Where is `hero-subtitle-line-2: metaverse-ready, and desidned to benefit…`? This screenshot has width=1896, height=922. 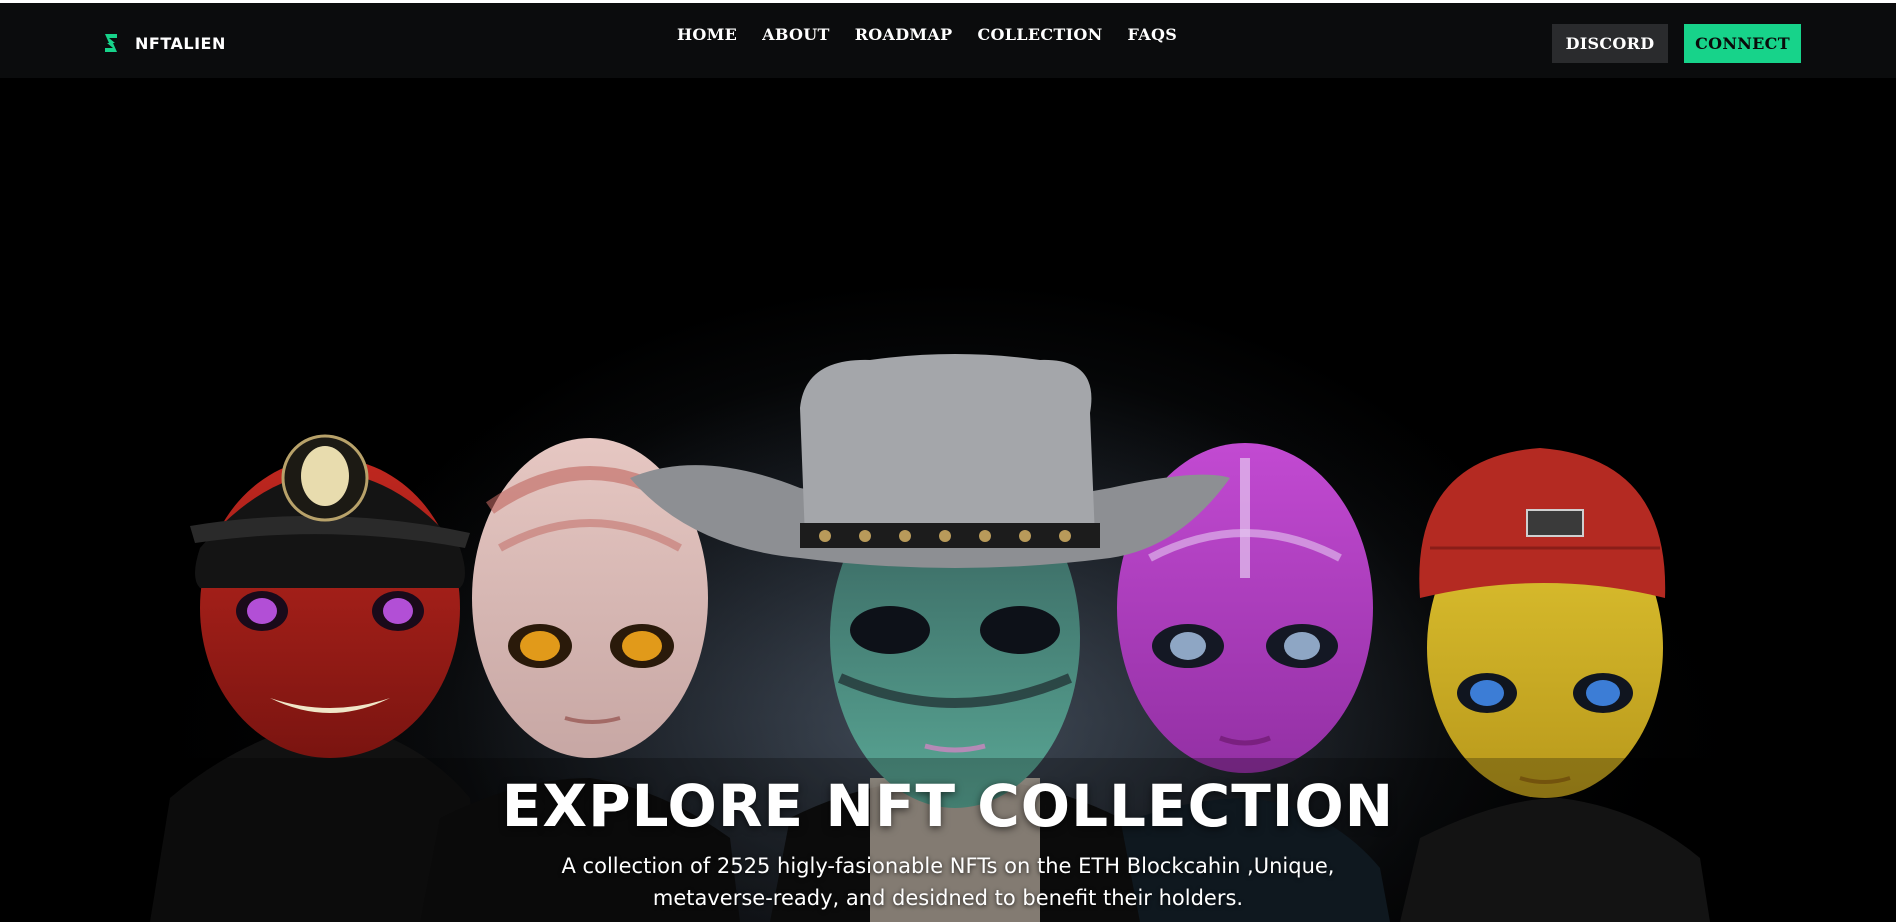 hero-subtitle-line-2: metaverse-ready, and desidned to benefit… is located at coordinates (948, 898).